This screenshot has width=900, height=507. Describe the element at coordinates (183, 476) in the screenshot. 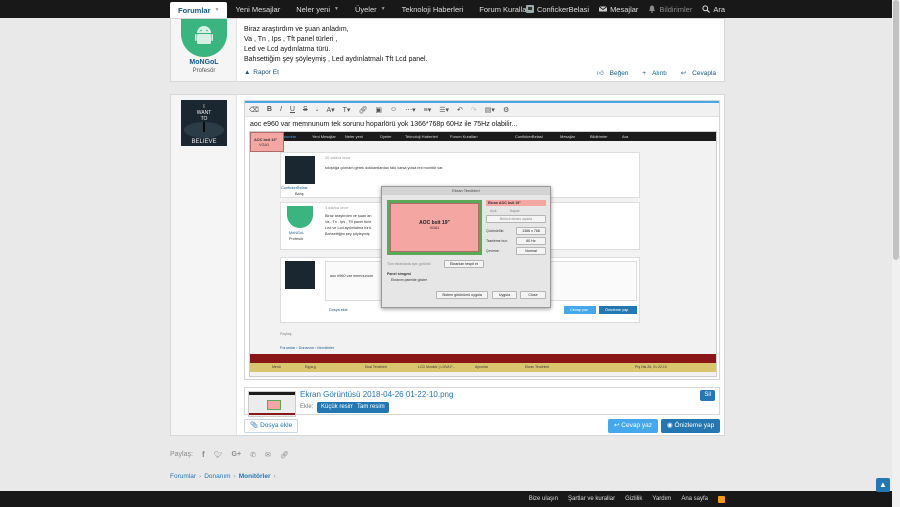

I see `breadcrumb-forumlar: Forumlar` at that location.